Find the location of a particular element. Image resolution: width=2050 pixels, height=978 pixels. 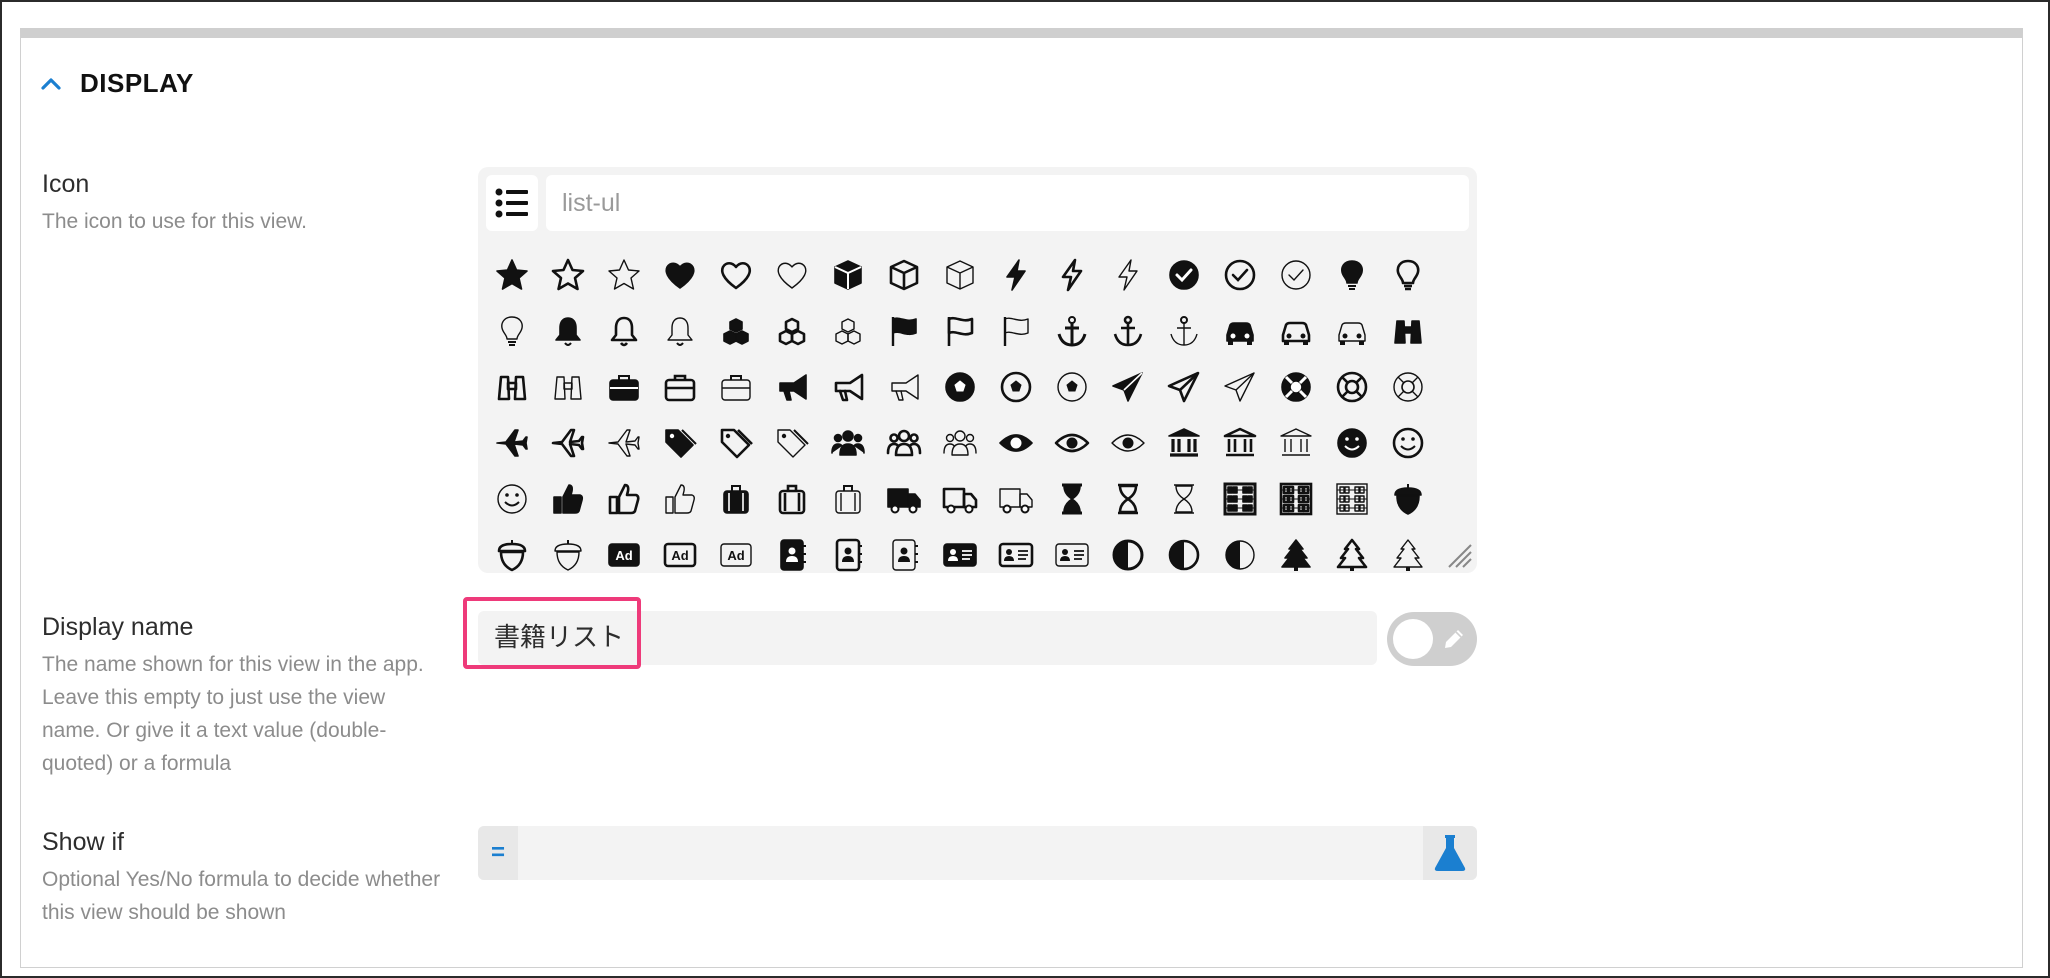

heart-solid-icon is located at coordinates (680, 275).